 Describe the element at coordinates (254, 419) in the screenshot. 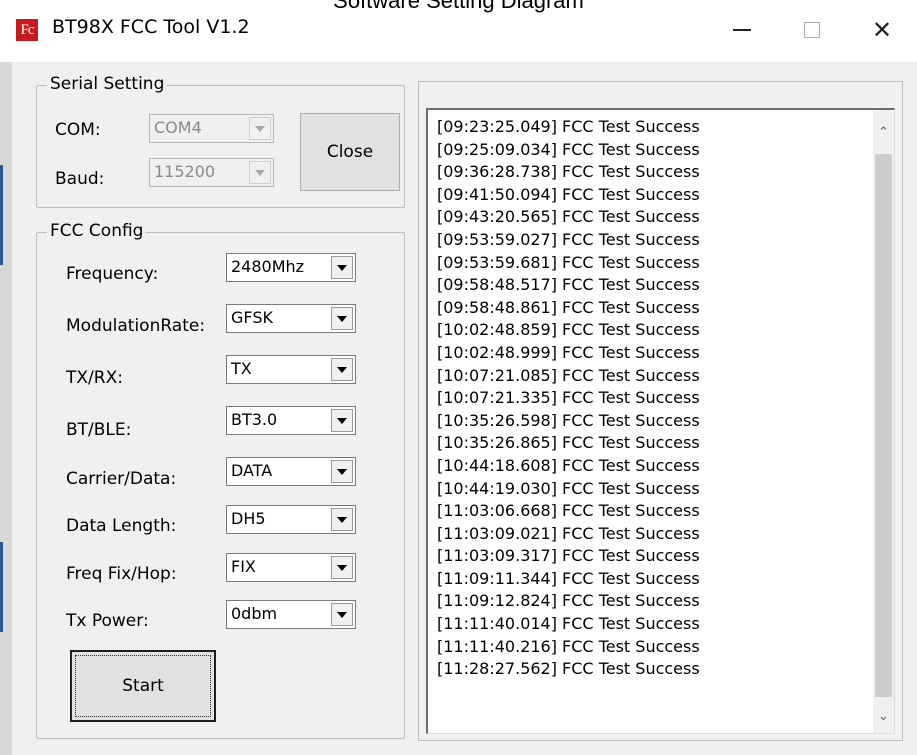

I see `bt-ble-select-value: BT3.0` at that location.